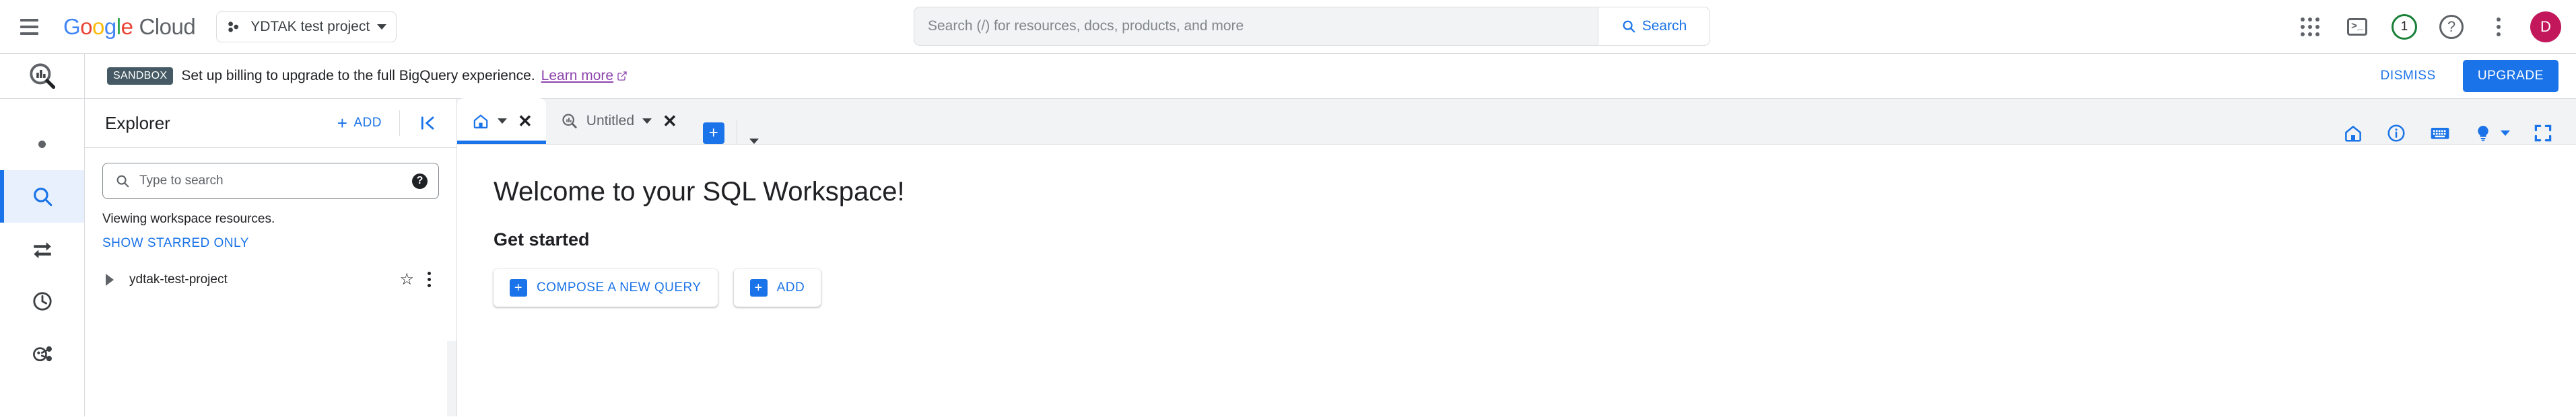 Image resolution: width=2576 pixels, height=417 pixels. I want to click on google-cloud-logo: Google Cloud, so click(129, 27).